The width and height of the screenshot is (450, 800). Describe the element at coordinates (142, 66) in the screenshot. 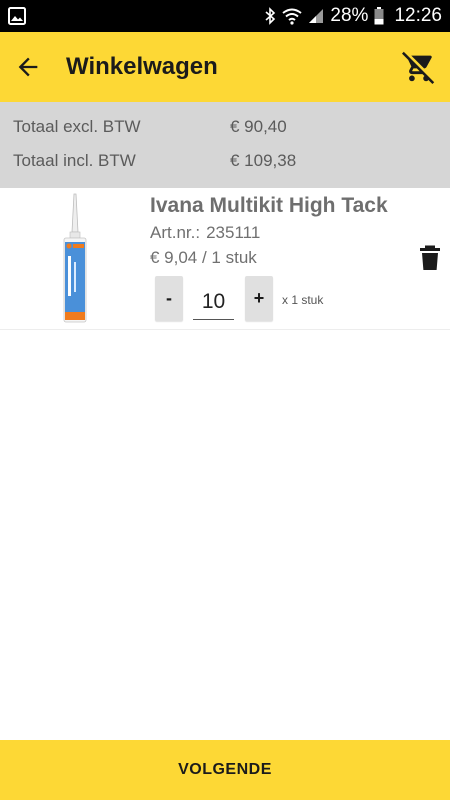

I see `page-title: Winkelwagen` at that location.